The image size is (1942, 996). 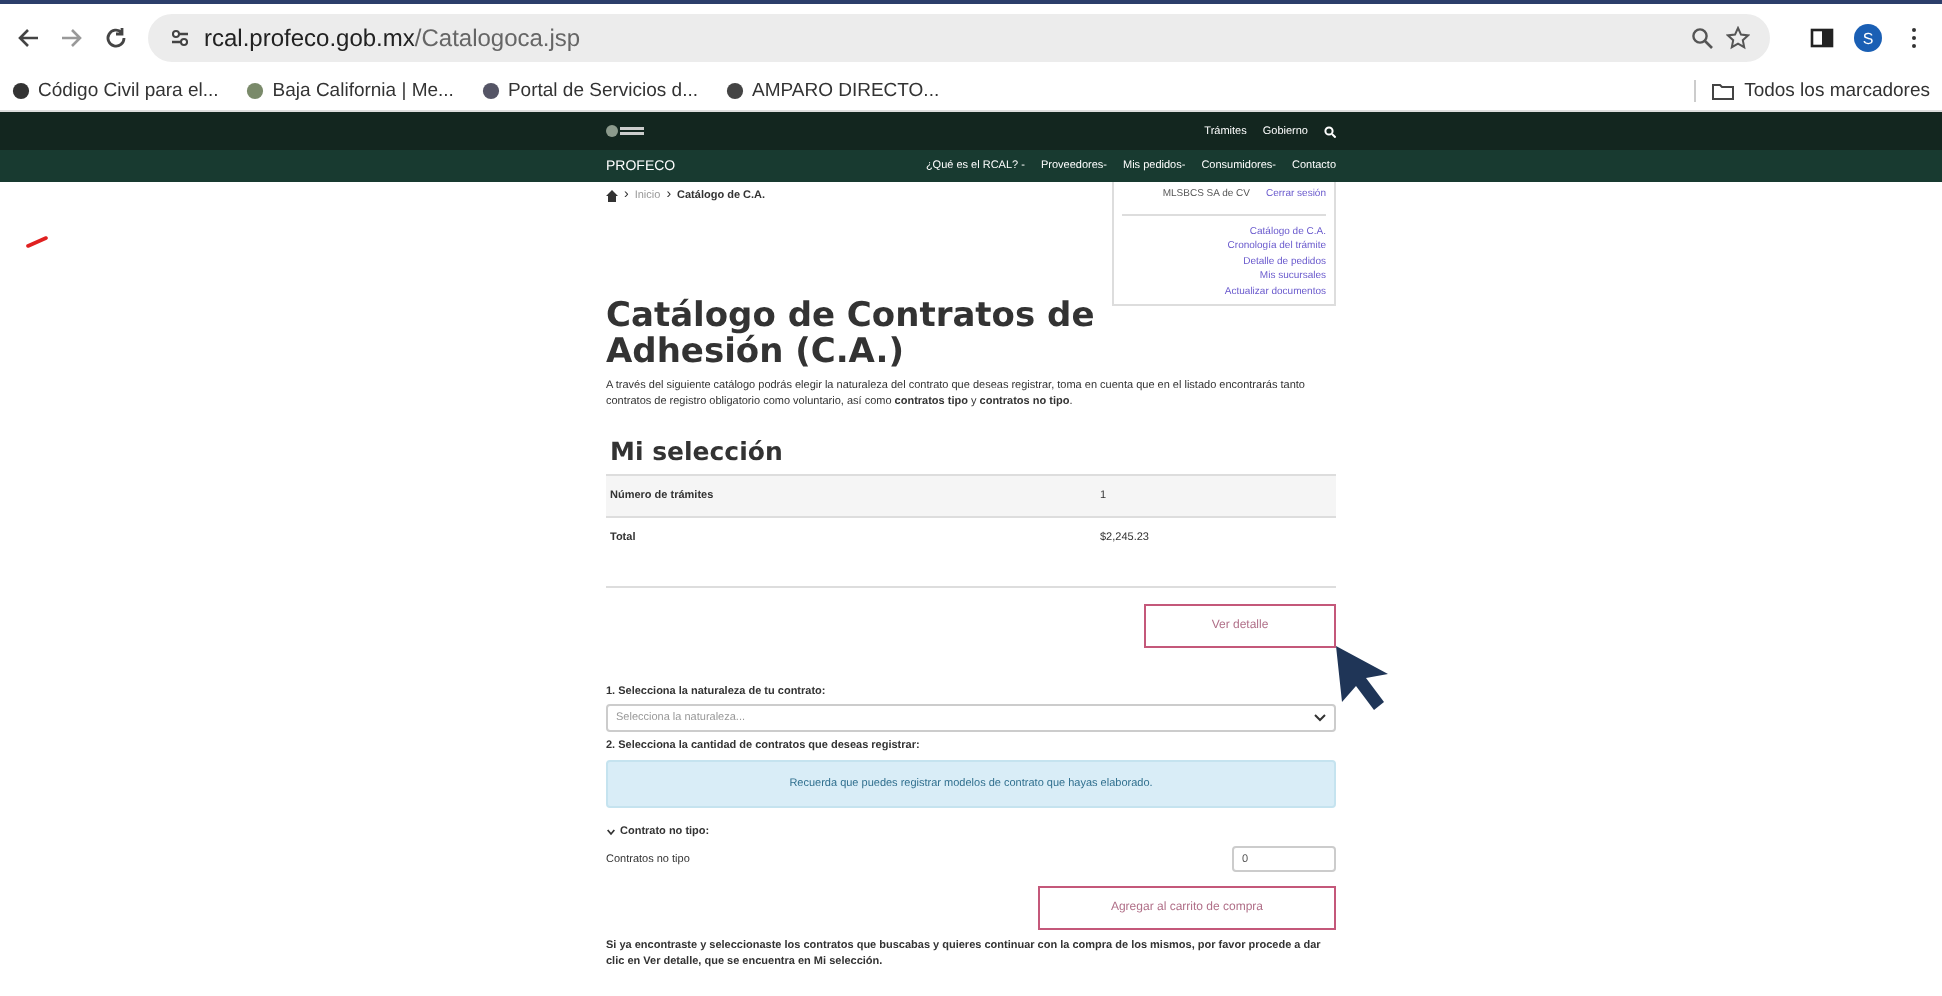 What do you see at coordinates (612, 195) in the screenshot?
I see `home-icon` at bounding box center [612, 195].